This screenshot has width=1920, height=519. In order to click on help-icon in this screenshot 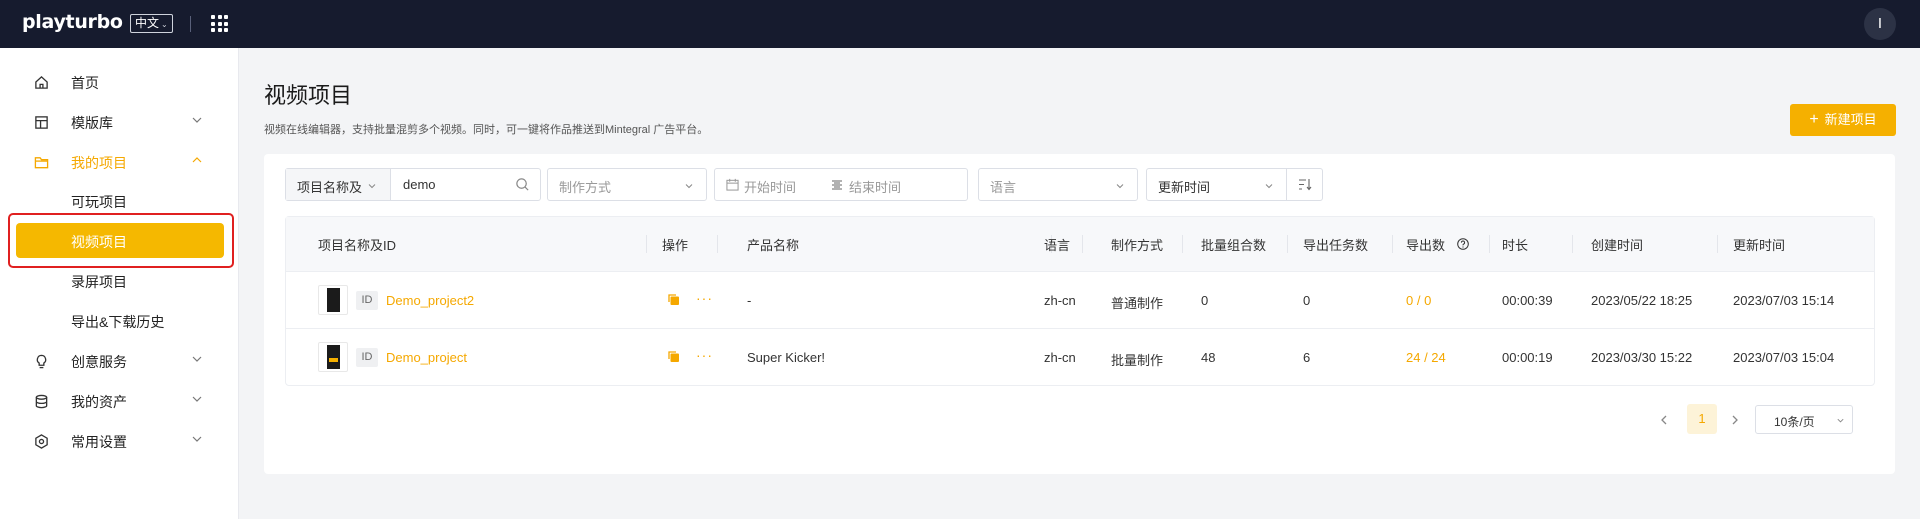, I will do `click(1463, 244)`.